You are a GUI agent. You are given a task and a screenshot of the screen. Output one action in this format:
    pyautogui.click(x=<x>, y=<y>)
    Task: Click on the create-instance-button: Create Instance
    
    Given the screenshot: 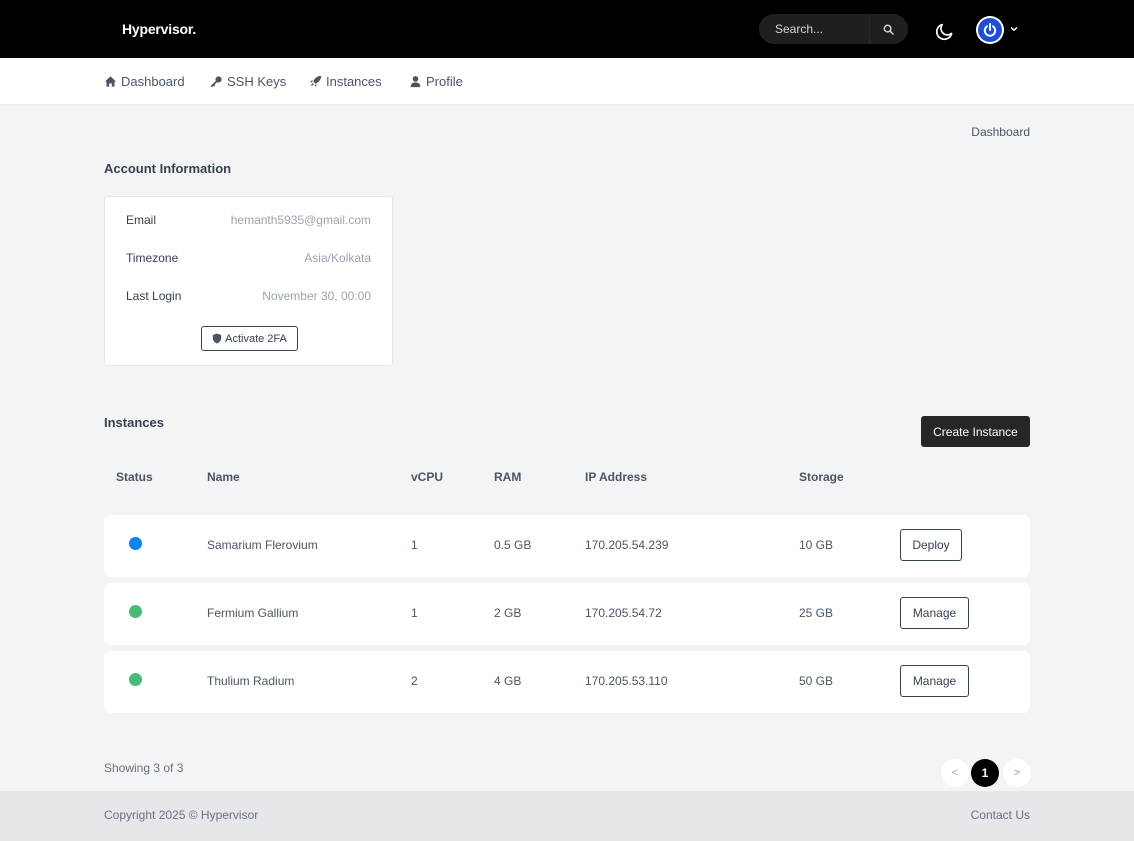 What is the action you would take?
    pyautogui.click(x=975, y=431)
    